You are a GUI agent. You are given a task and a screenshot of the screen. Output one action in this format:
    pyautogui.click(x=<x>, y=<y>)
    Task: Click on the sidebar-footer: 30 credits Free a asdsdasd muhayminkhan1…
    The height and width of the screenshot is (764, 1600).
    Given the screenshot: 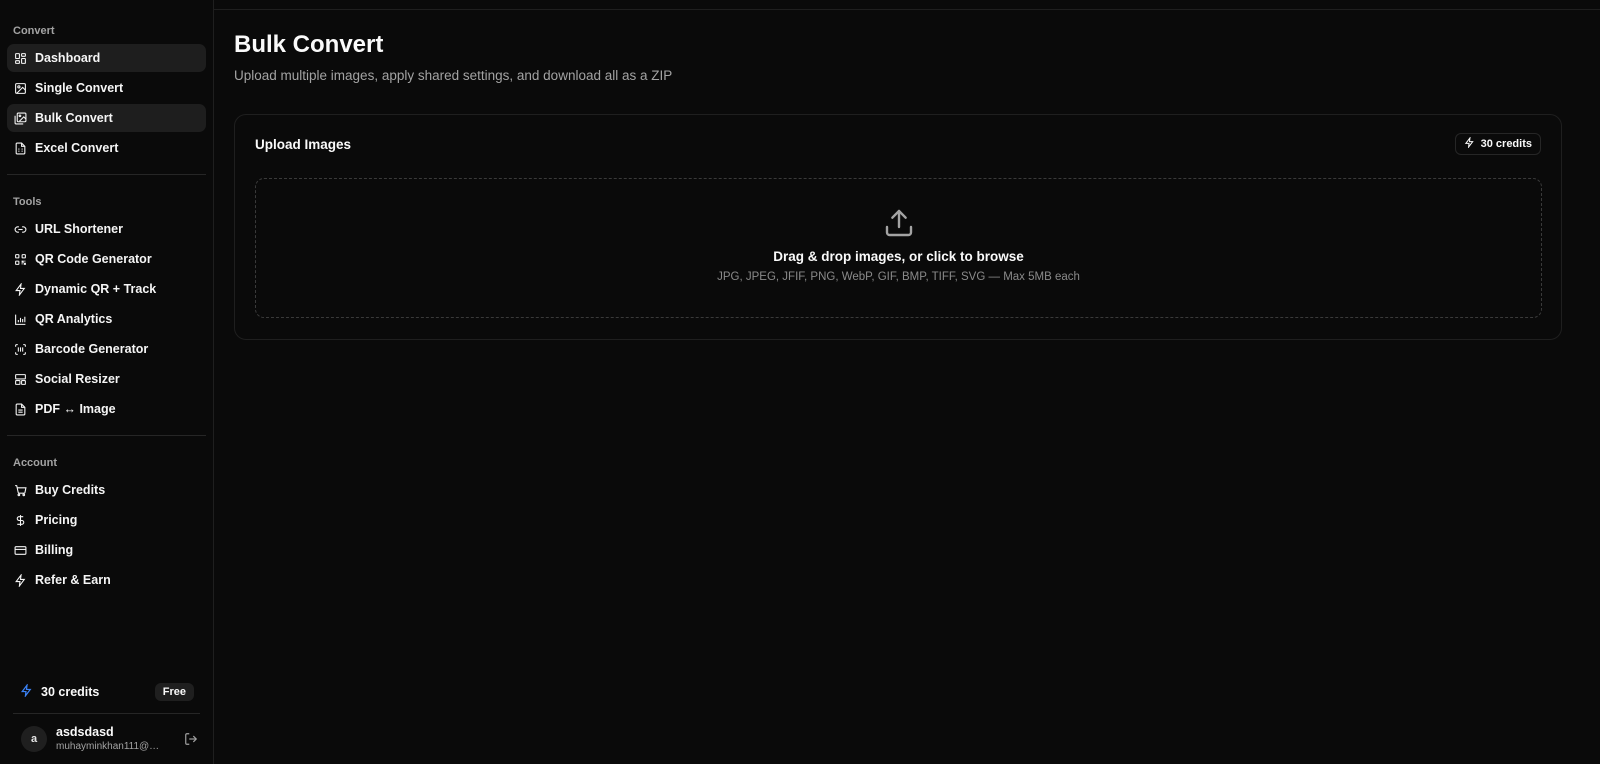 What is the action you would take?
    pyautogui.click(x=106, y=721)
    